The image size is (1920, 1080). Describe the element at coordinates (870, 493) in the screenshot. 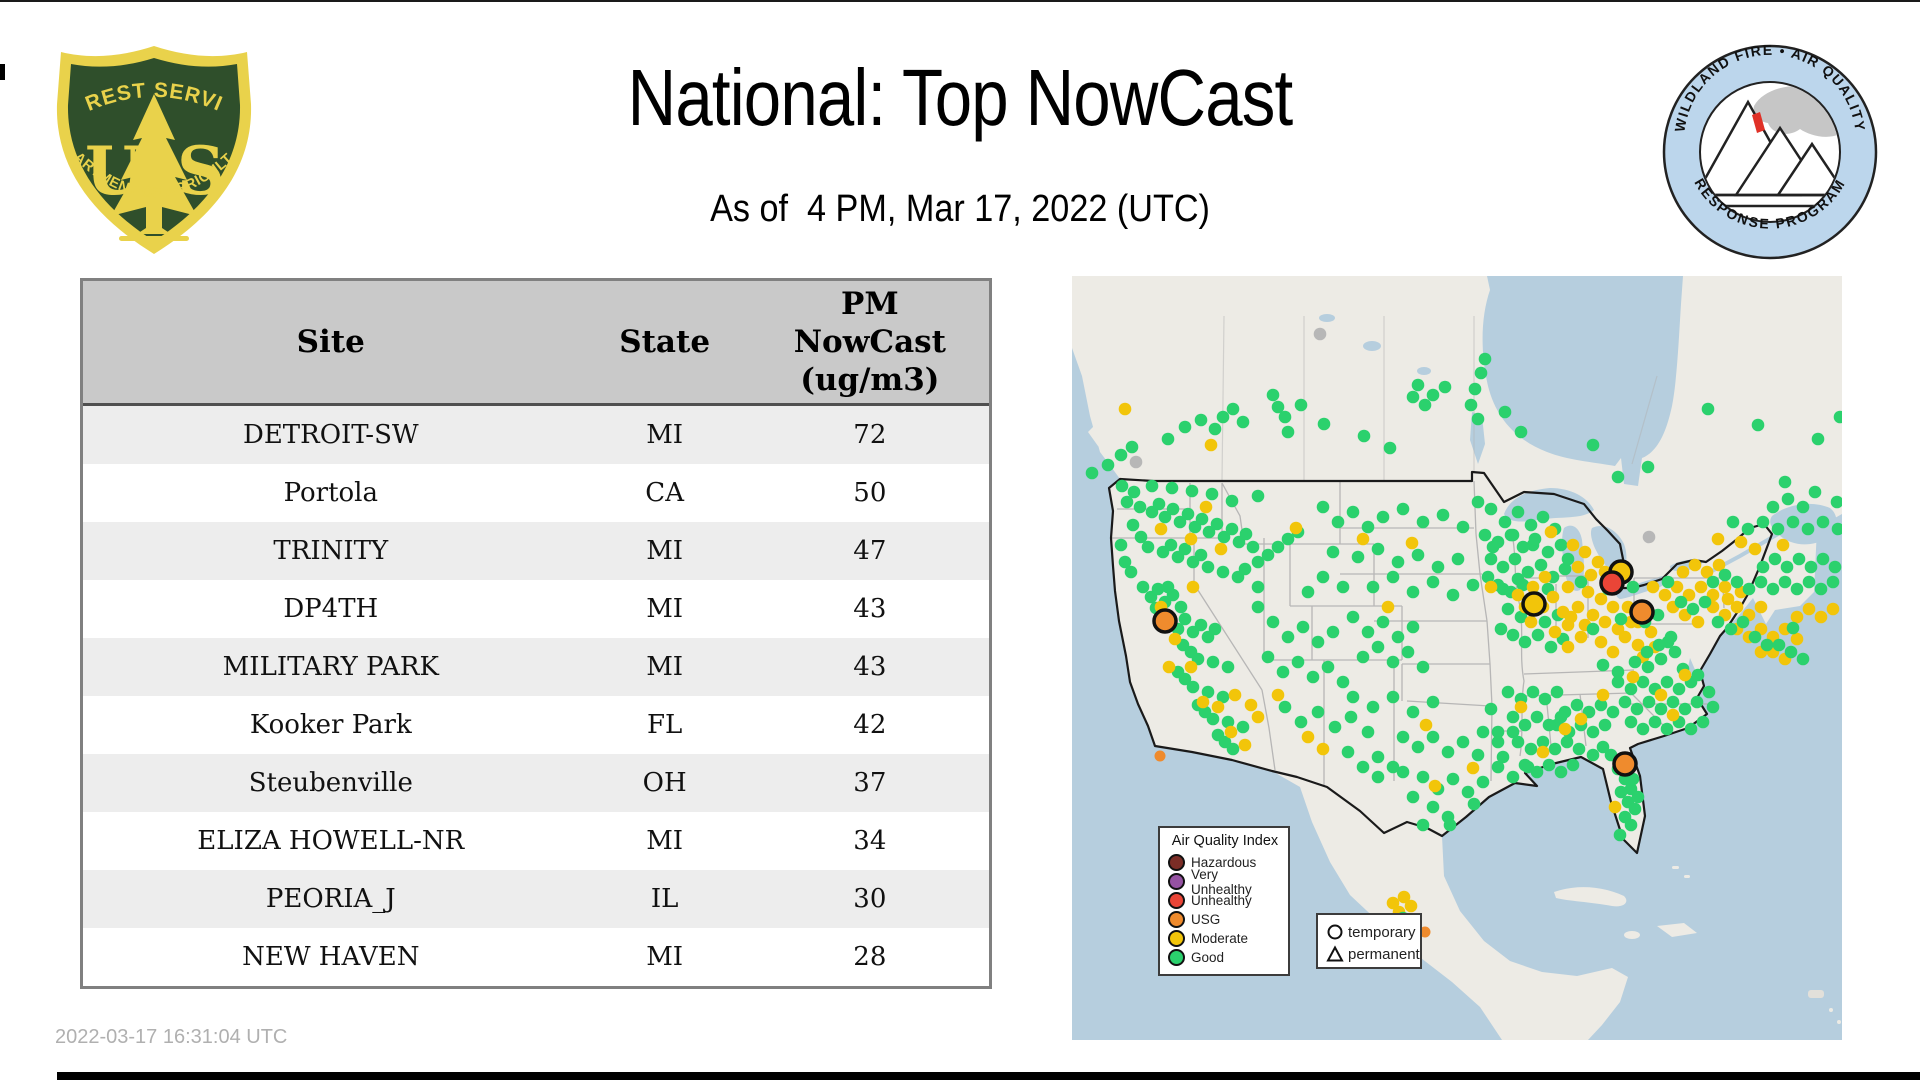

I see `cell-value: 50` at that location.